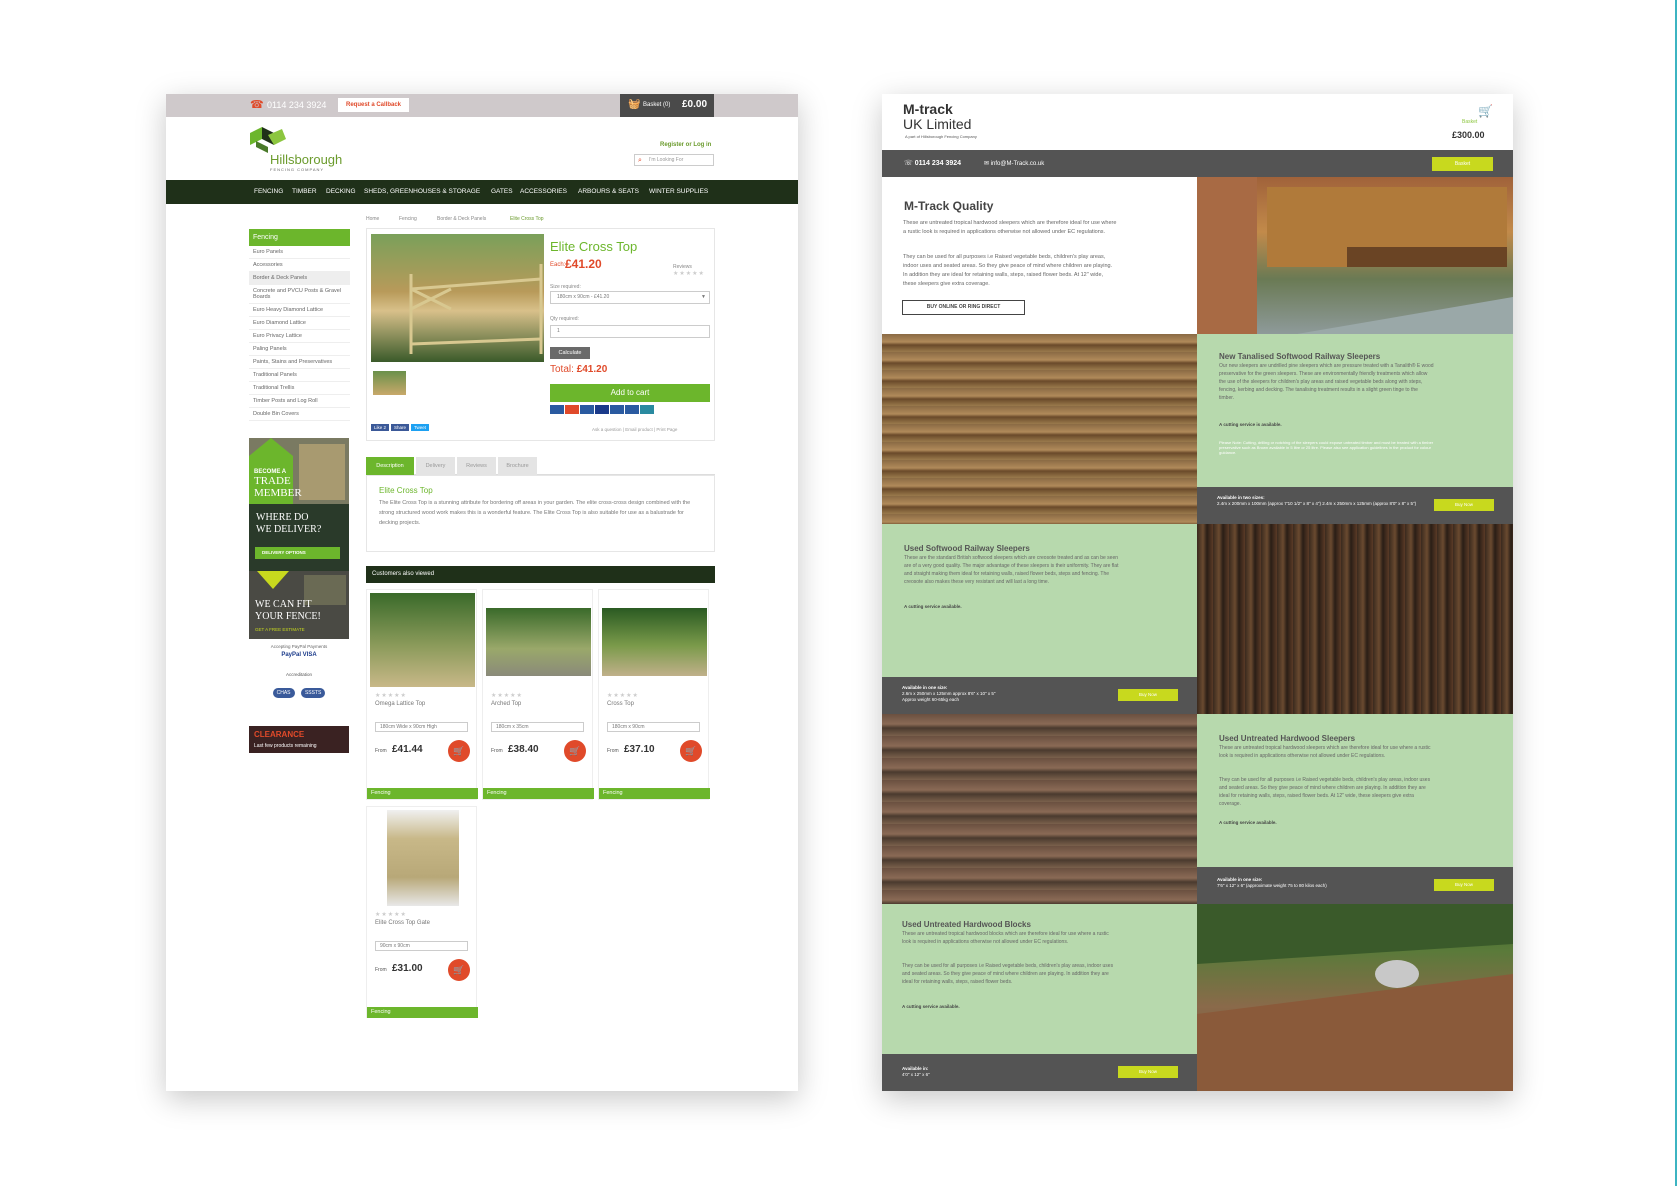  Describe the element at coordinates (1469, 122) in the screenshot. I see `mtrack-basket-label: Basket` at that location.